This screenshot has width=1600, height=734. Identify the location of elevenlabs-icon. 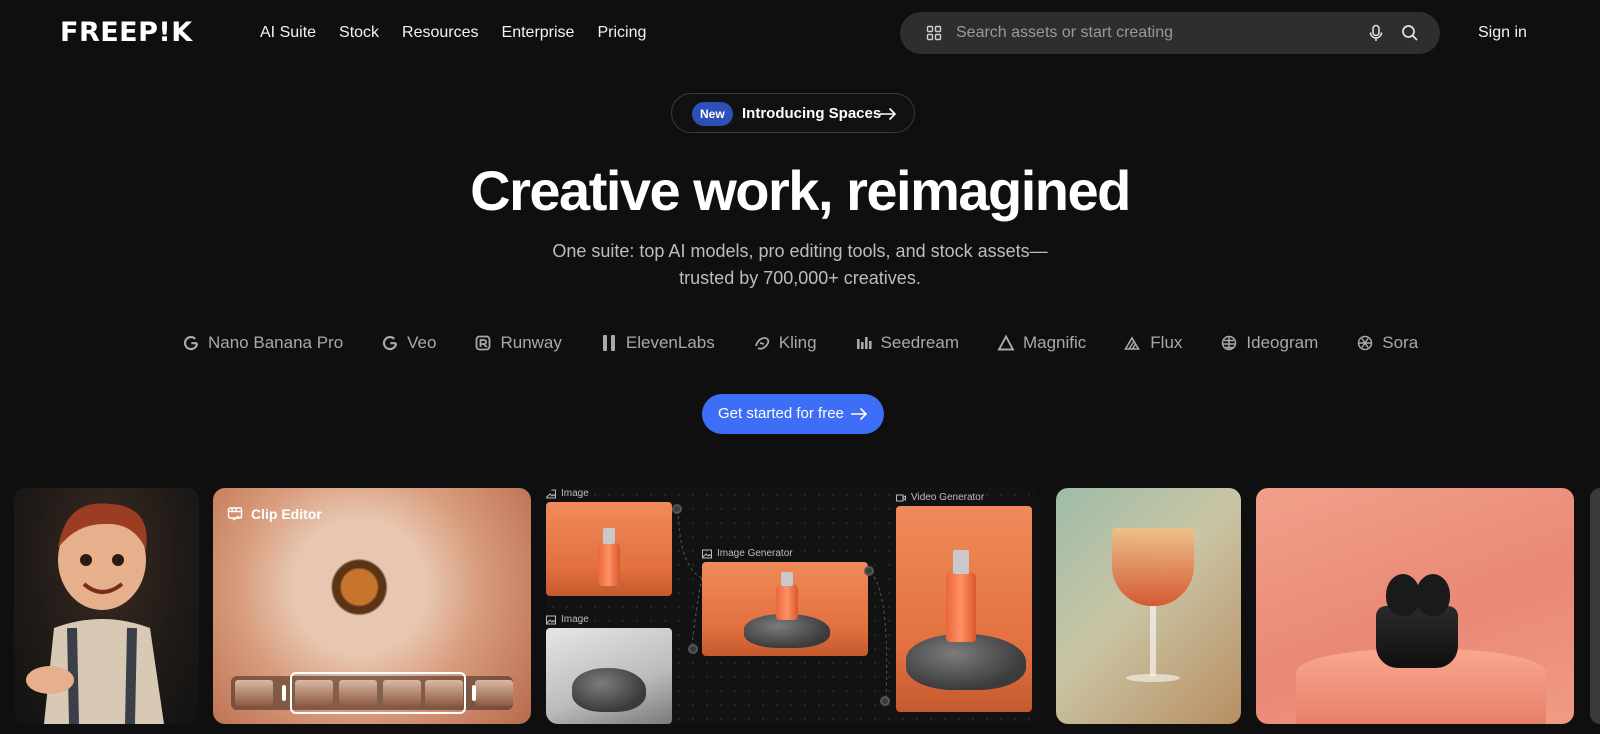
(608, 343).